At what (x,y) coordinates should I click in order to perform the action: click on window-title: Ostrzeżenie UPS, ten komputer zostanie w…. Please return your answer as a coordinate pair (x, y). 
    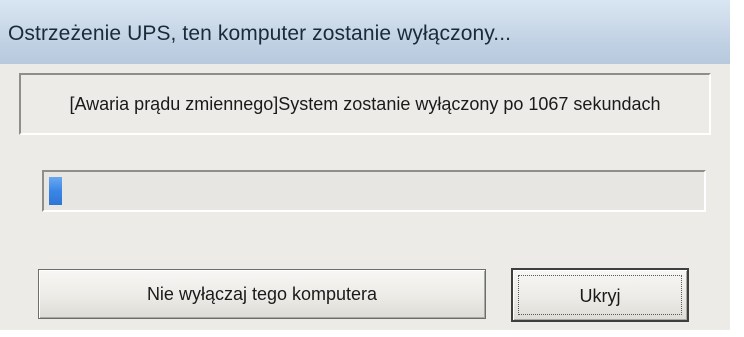
    Looking at the image, I should click on (260, 33).